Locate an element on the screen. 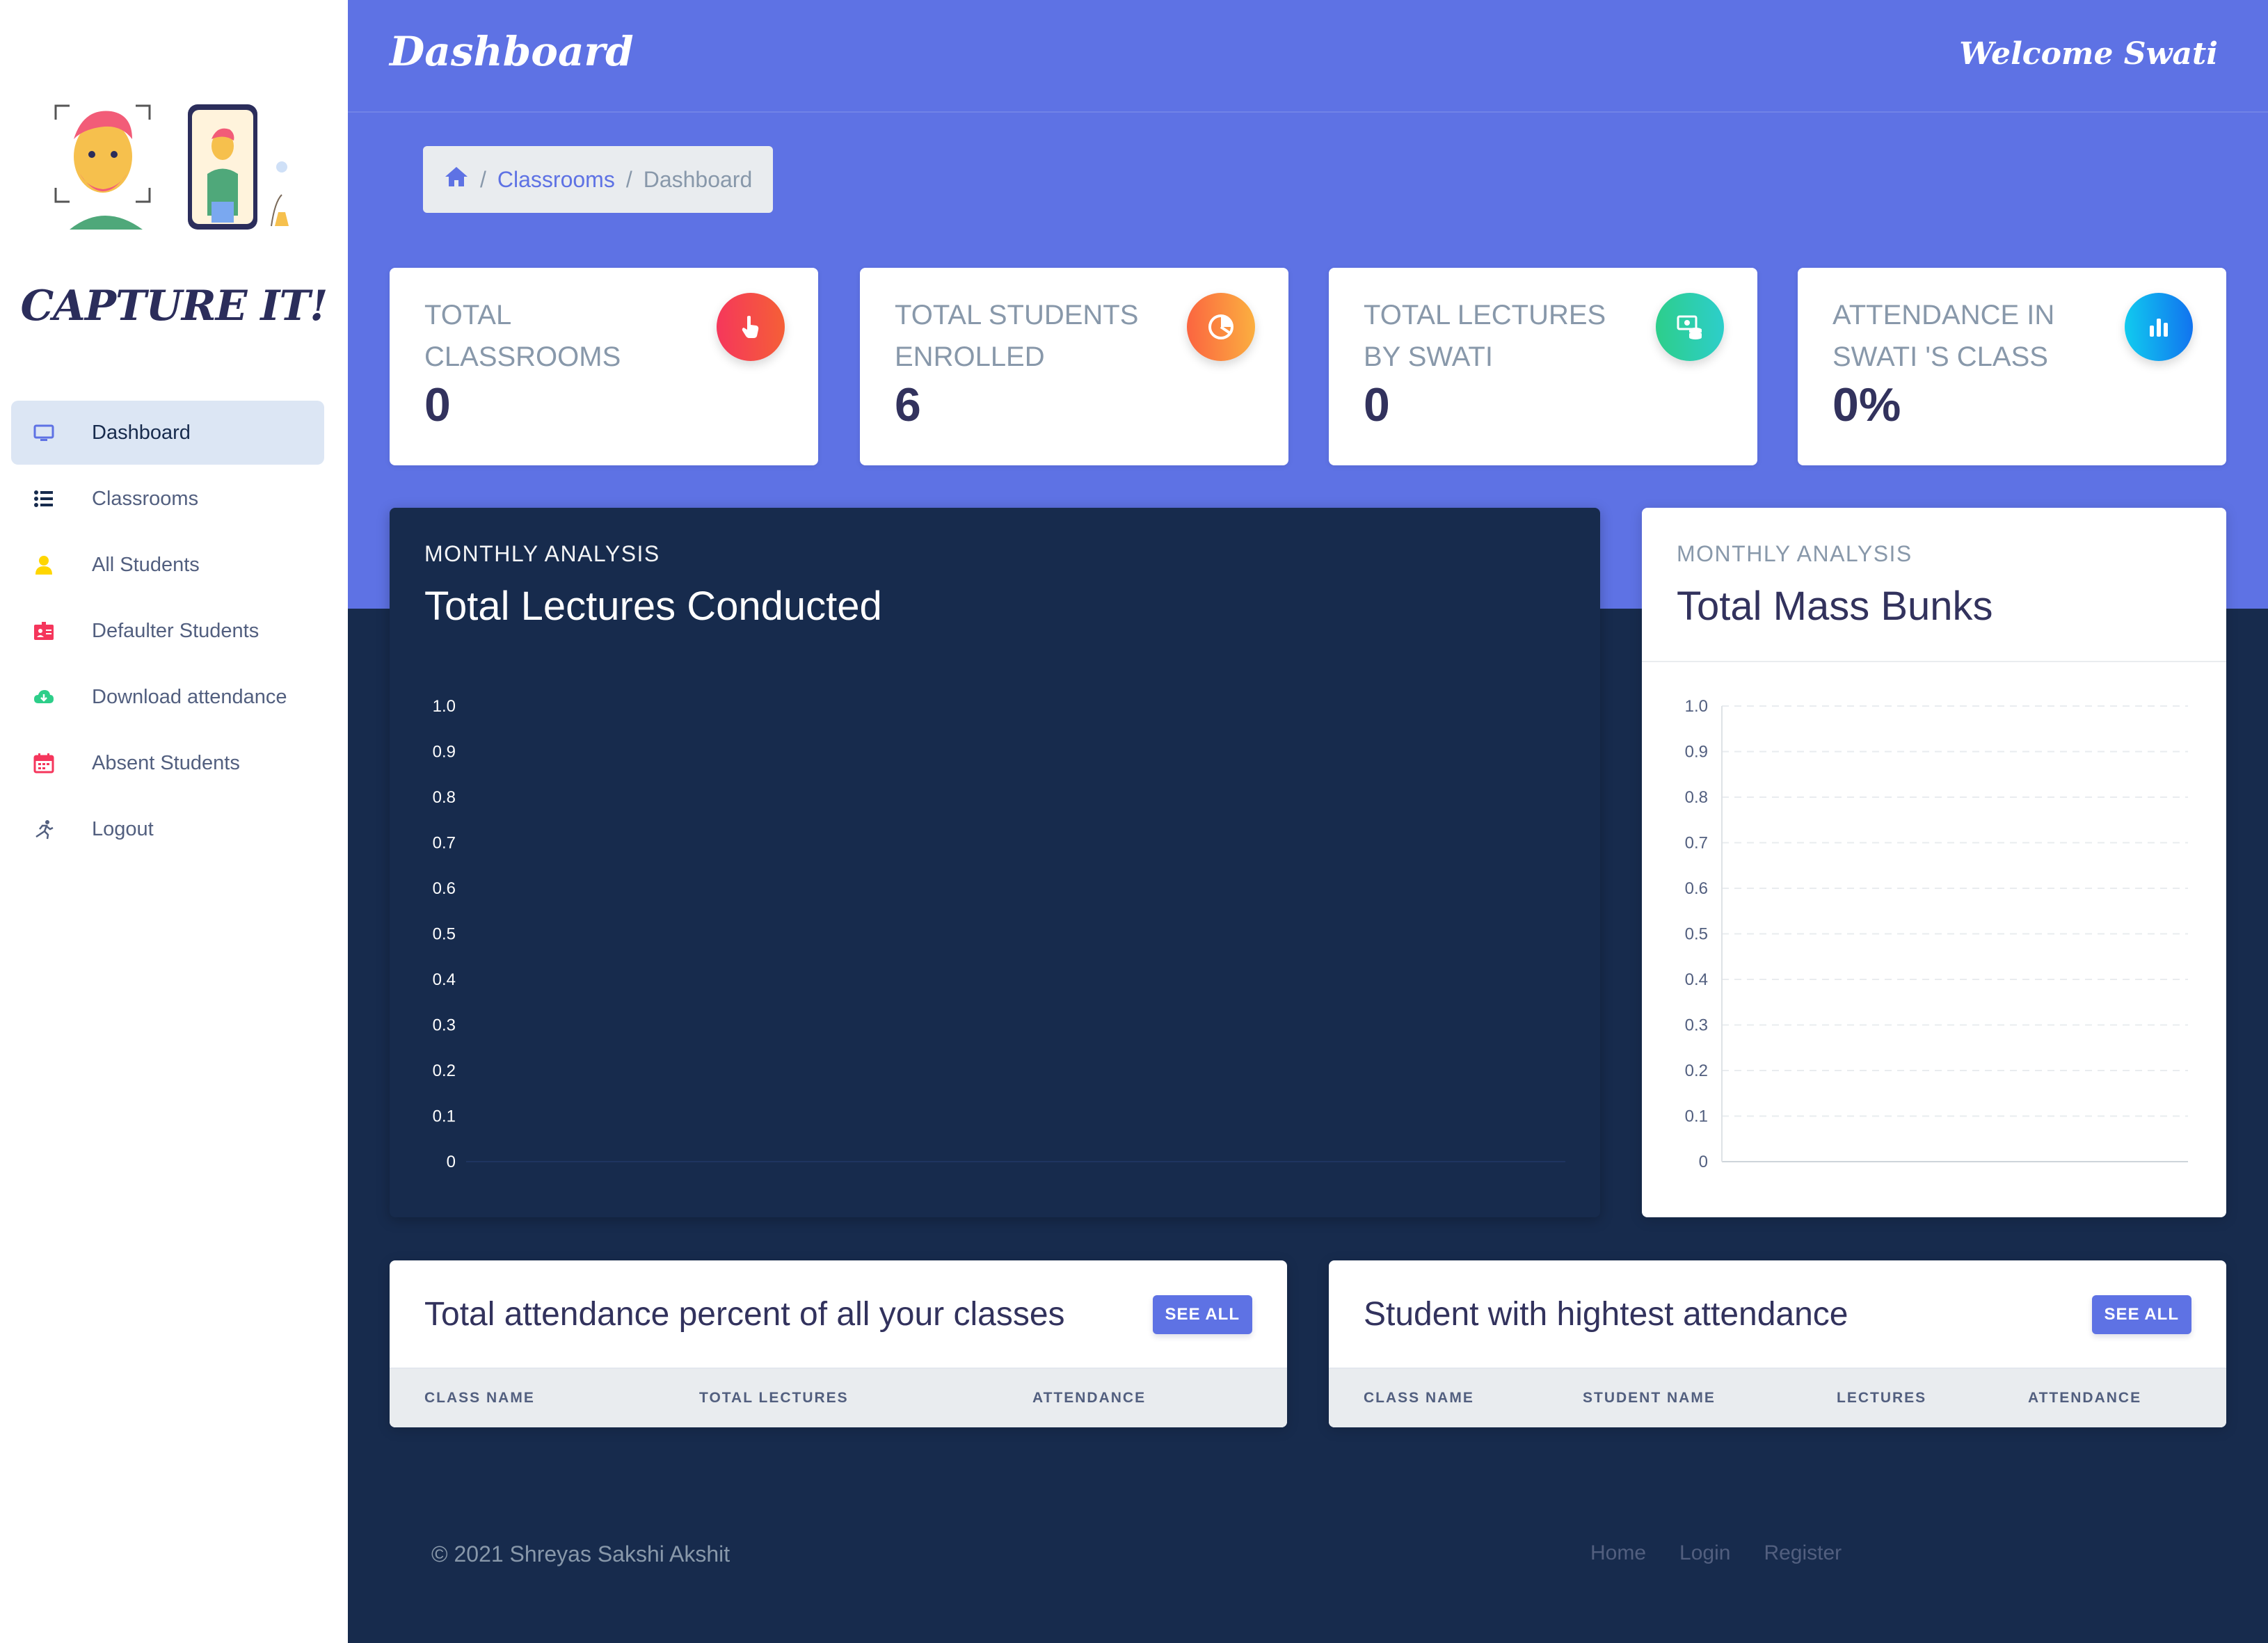  stat-card-attendance: ATTENDANCE IN SWATI 'S CLASS 0% is located at coordinates (2012, 366).